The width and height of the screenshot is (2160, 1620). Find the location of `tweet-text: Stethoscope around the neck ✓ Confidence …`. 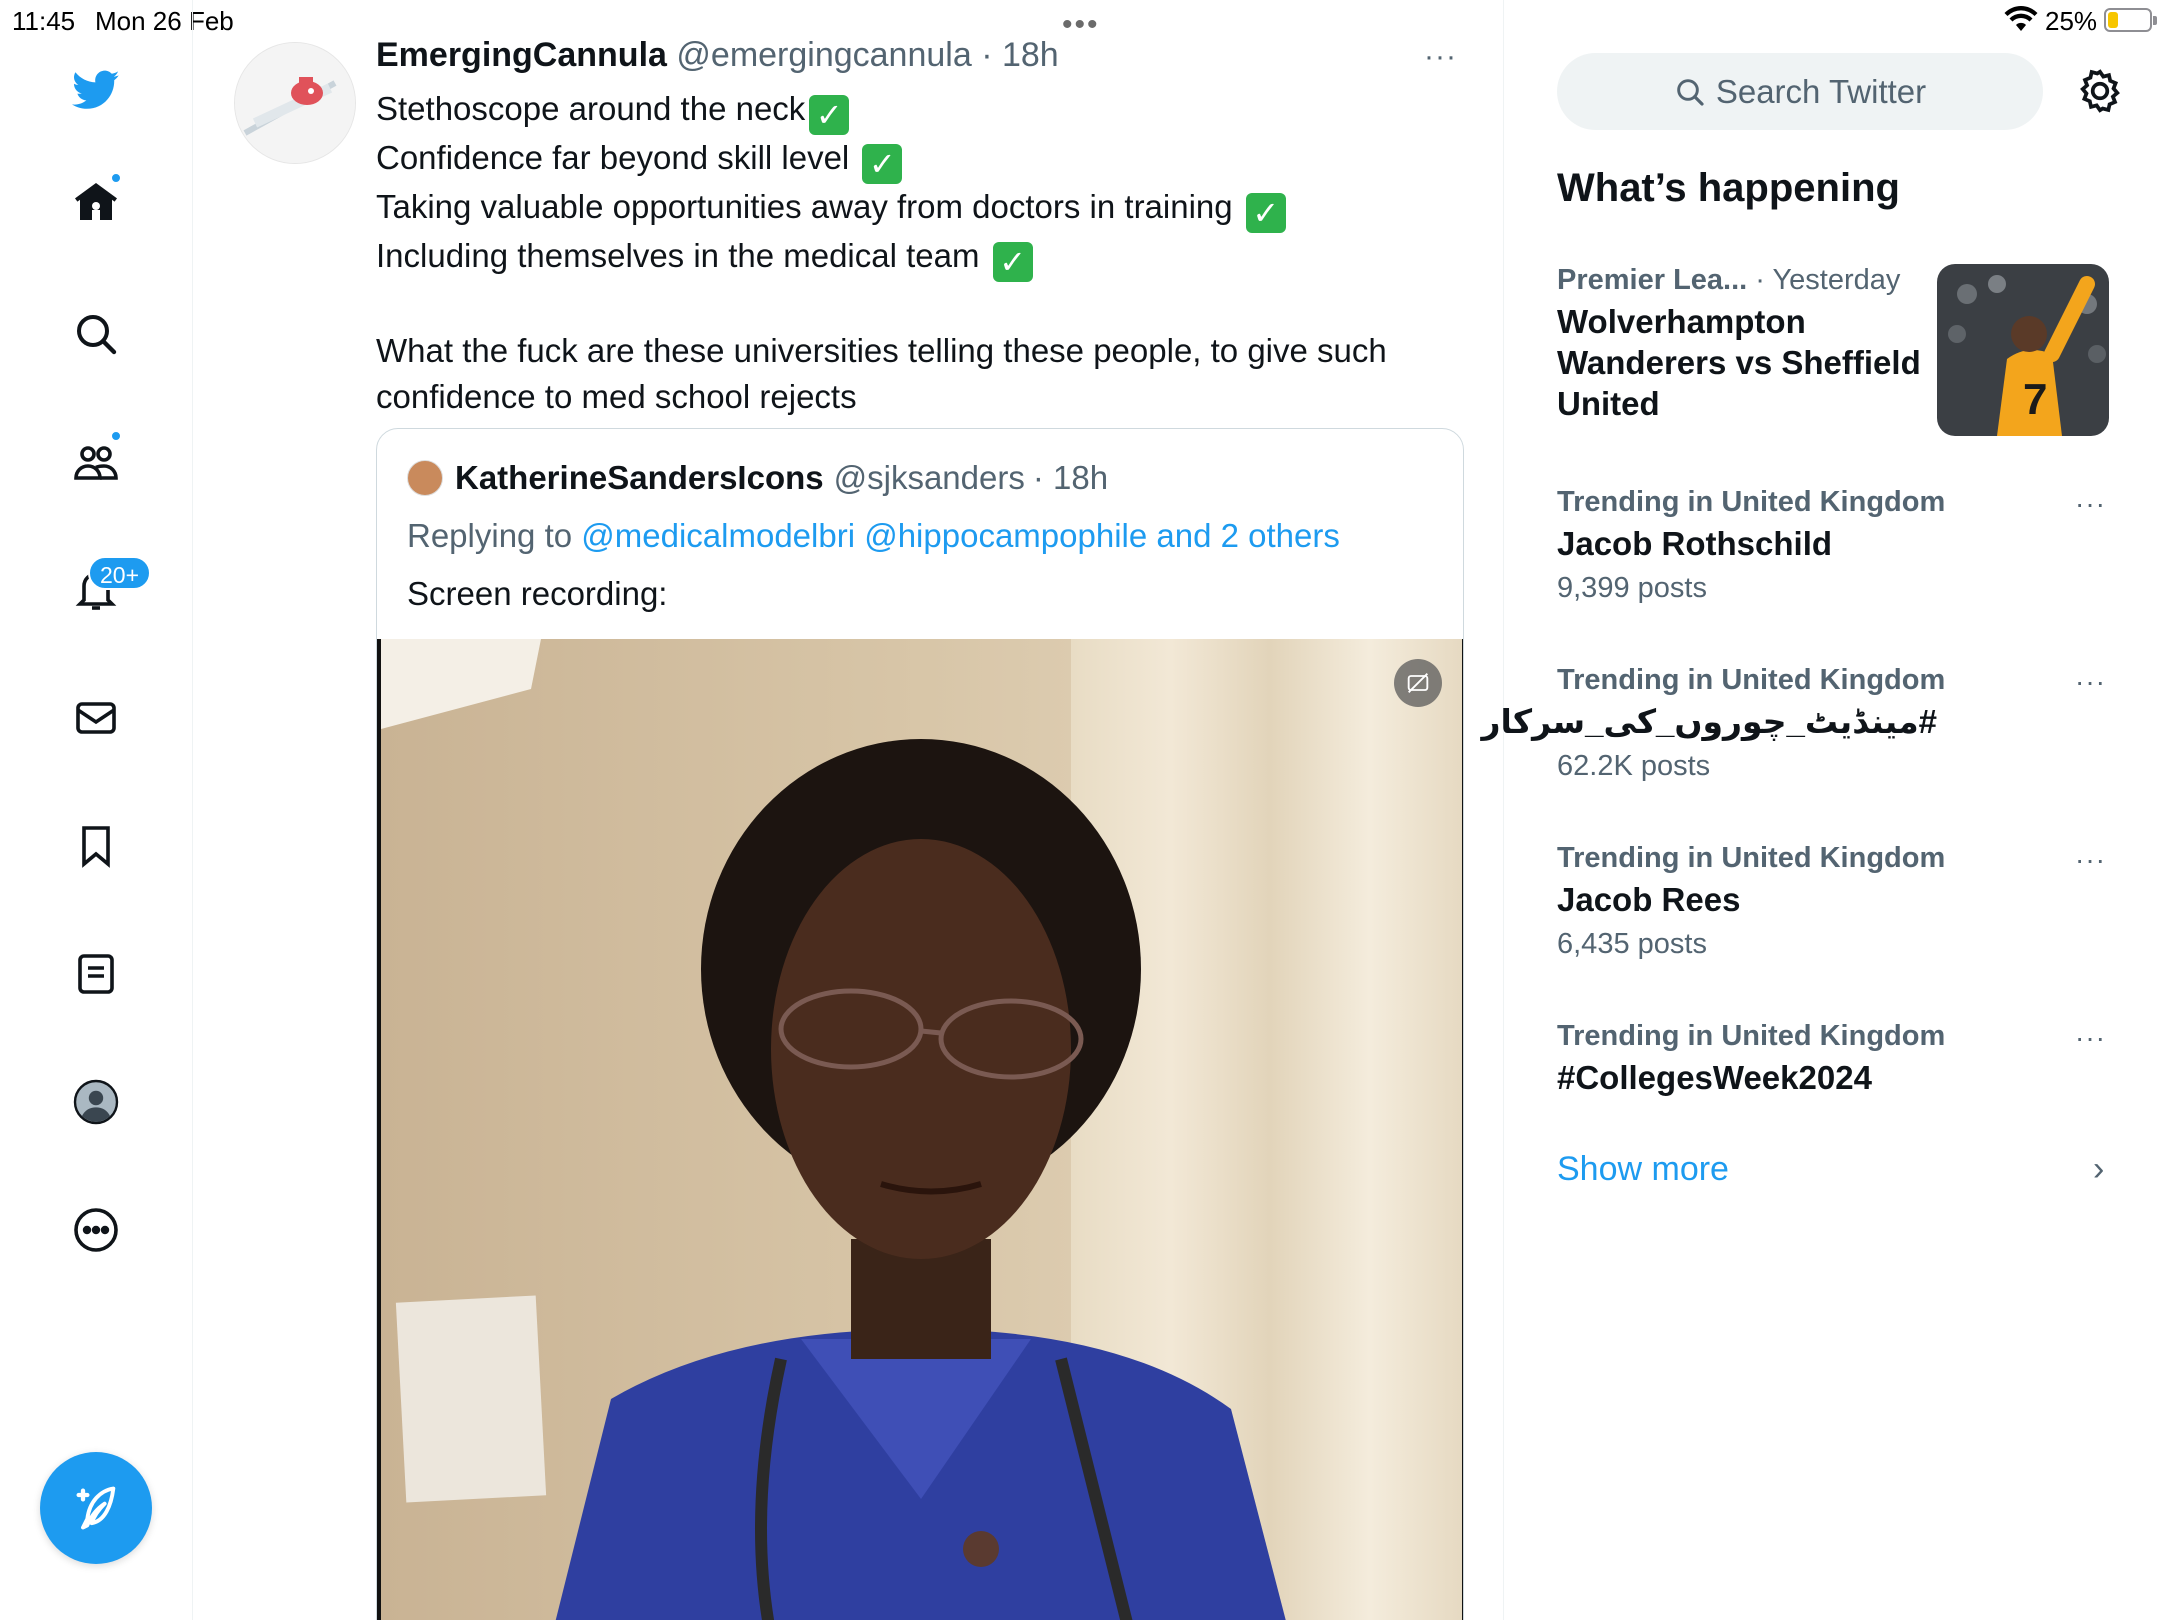

tweet-text: Stethoscope around the neck ✓ Confidence … is located at coordinates (926, 253).